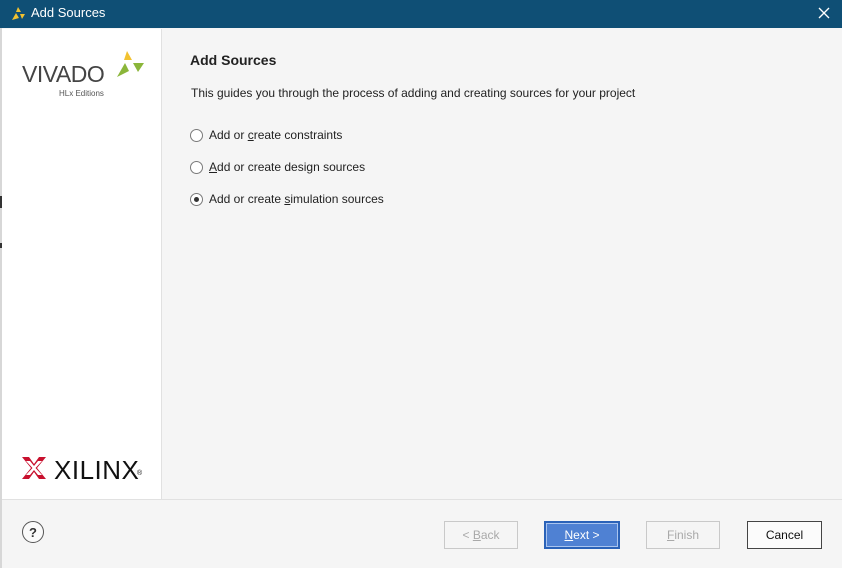 The width and height of the screenshot is (842, 568). What do you see at coordinates (233, 60) in the screenshot?
I see `page-title: Add Sources` at bounding box center [233, 60].